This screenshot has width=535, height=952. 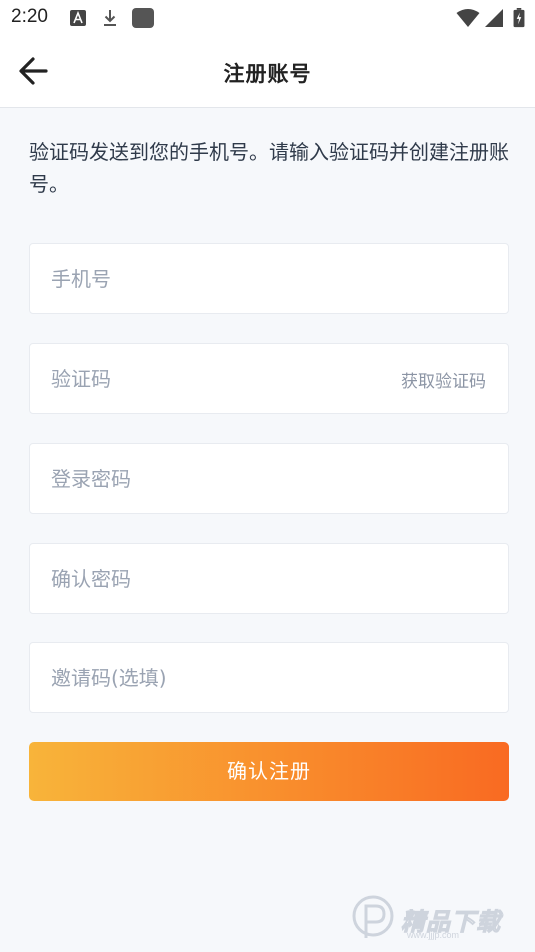 I want to click on page-title: 注册账号, so click(x=267, y=74).